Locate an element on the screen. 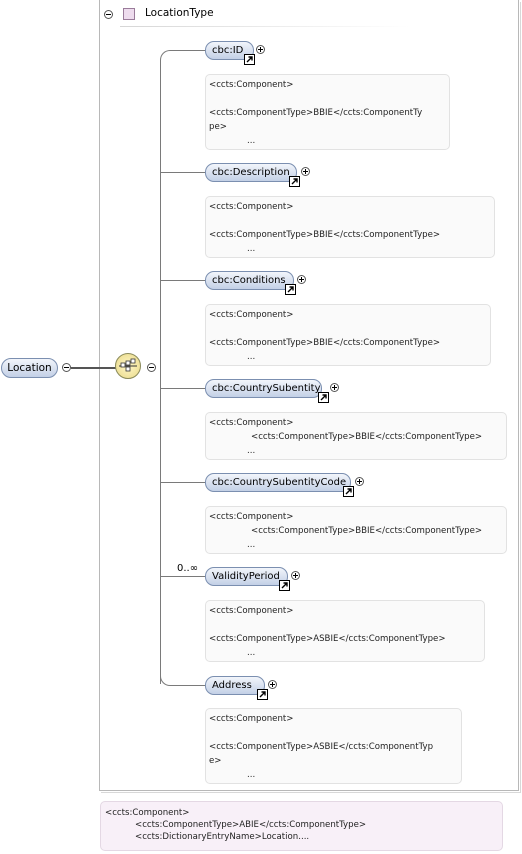 This screenshot has height=854, width=522. sequence-compositor-icon is located at coordinates (128, 366).